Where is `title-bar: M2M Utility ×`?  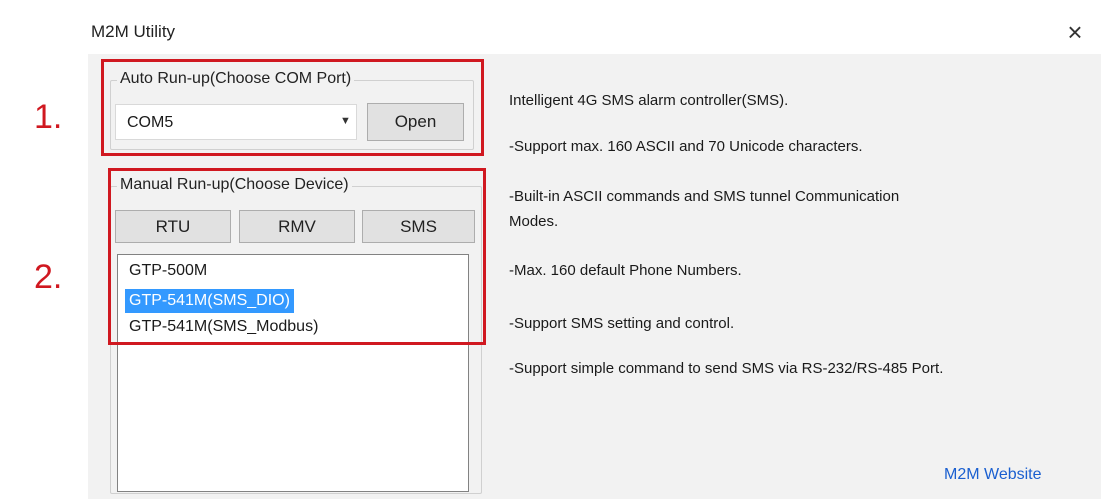
title-bar: M2M Utility × is located at coordinates (594, 32).